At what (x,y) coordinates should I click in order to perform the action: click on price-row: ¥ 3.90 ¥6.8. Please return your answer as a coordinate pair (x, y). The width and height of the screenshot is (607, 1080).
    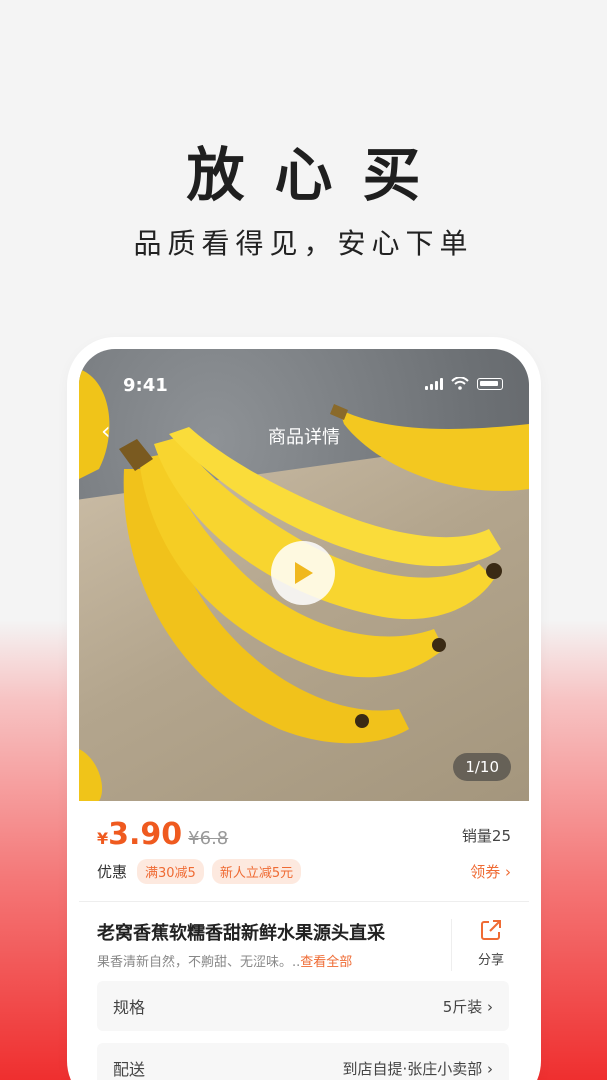
    Looking at the image, I should click on (162, 834).